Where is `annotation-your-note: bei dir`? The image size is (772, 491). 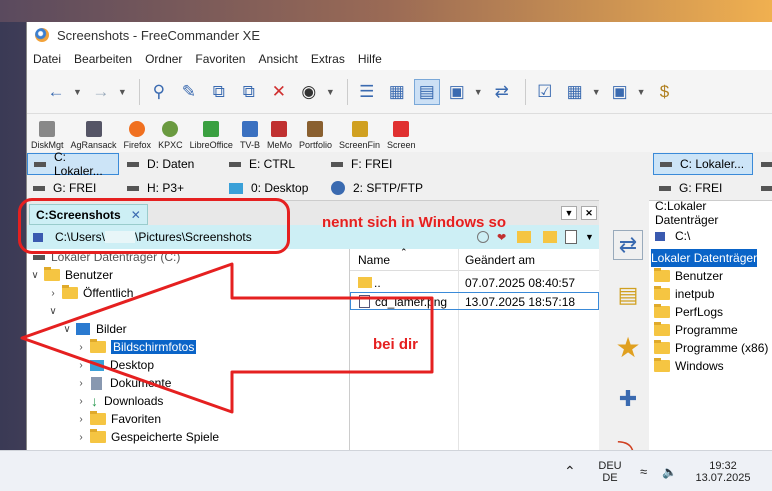
annotation-your-note: bei dir is located at coordinates (396, 344).